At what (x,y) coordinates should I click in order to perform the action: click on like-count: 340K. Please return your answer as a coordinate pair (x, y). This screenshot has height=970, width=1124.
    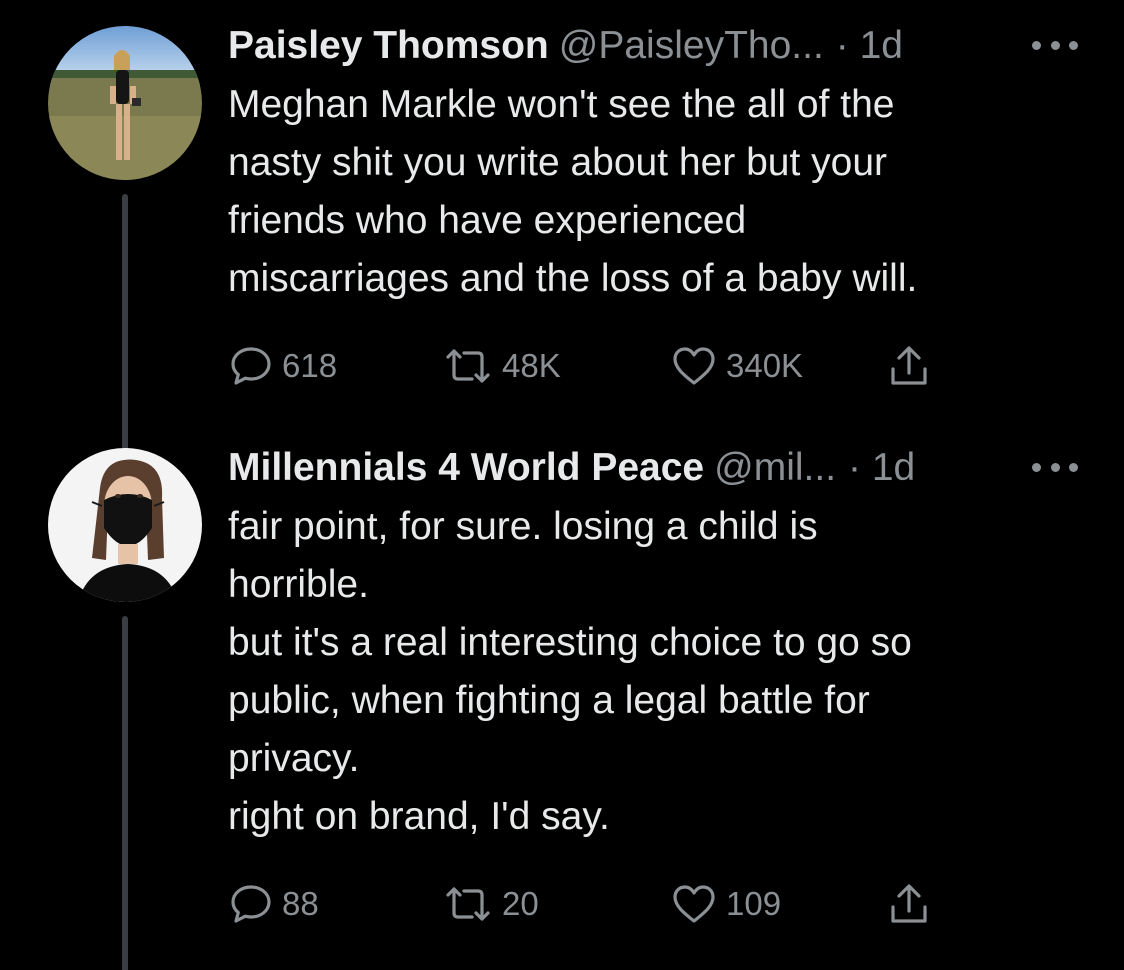
    Looking at the image, I should click on (765, 365).